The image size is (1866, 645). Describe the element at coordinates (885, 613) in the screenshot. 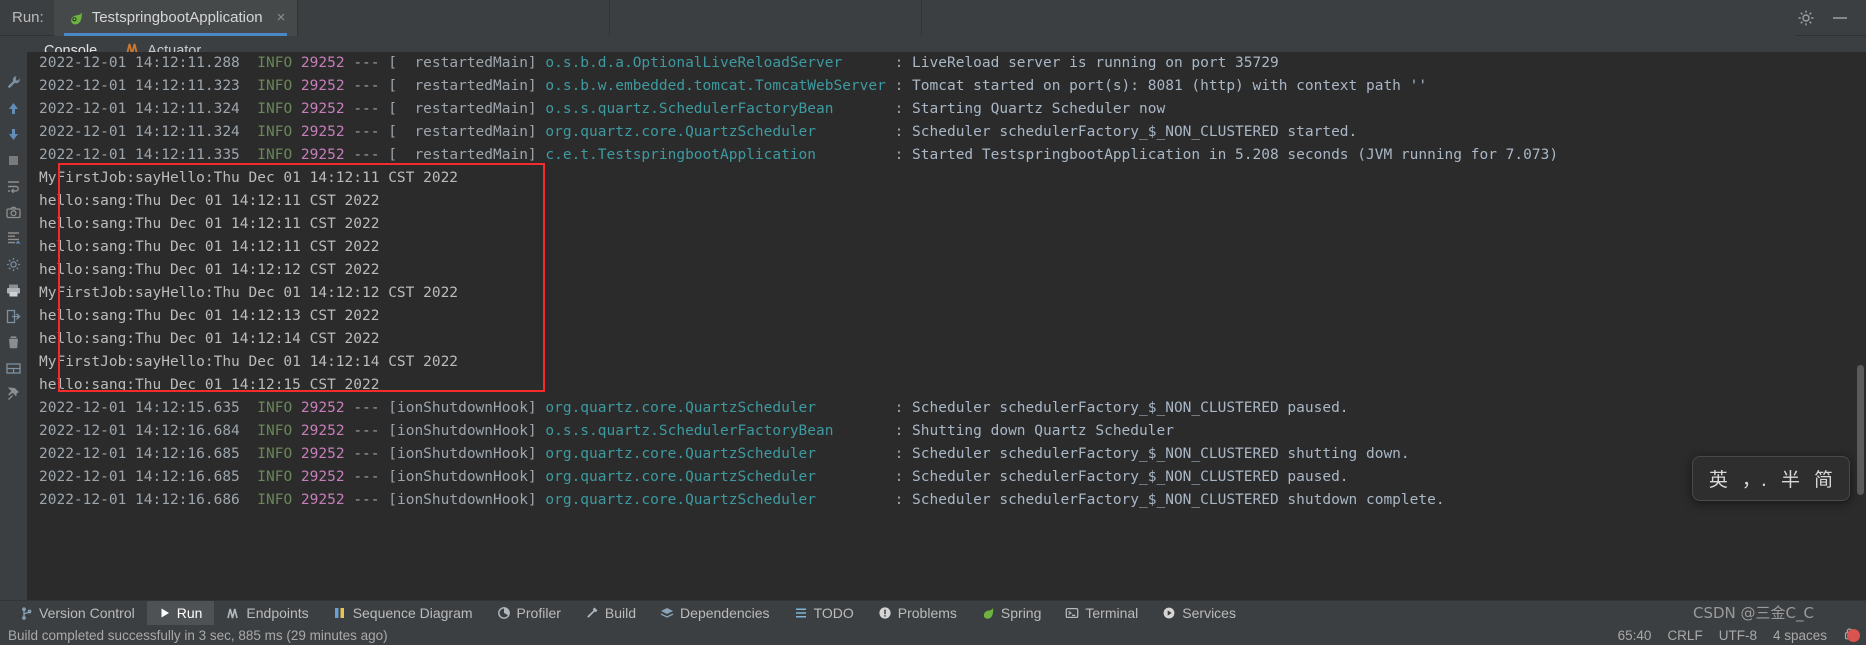

I see `warning-icon` at that location.